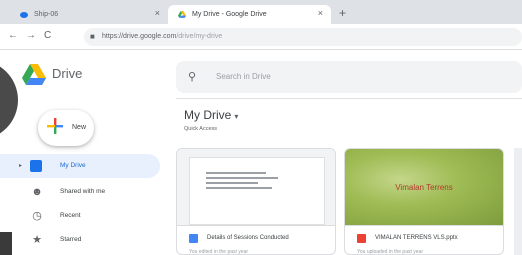  I want to click on reload-icon: C, so click(47, 35).